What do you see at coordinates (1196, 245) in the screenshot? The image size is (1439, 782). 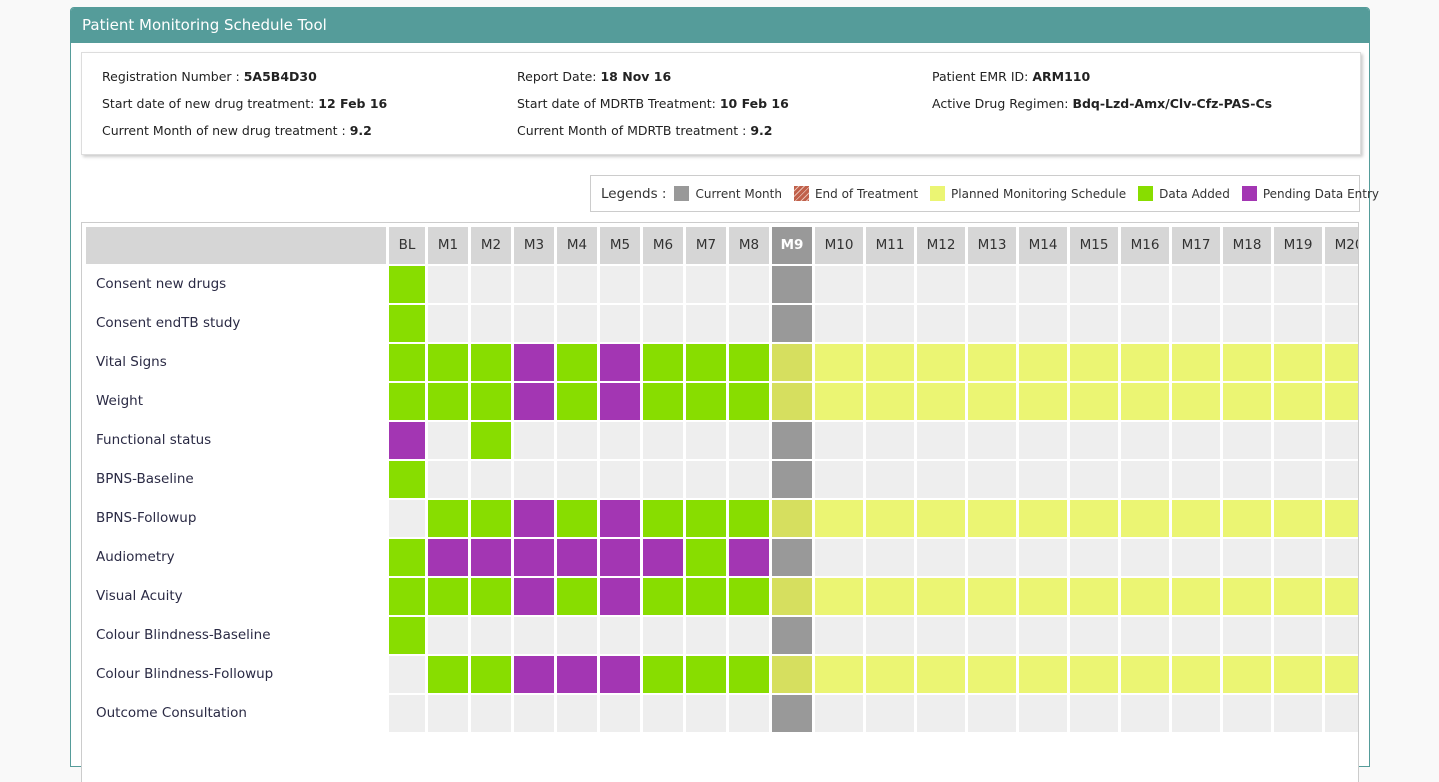 I see `column-header-m17: M17` at bounding box center [1196, 245].